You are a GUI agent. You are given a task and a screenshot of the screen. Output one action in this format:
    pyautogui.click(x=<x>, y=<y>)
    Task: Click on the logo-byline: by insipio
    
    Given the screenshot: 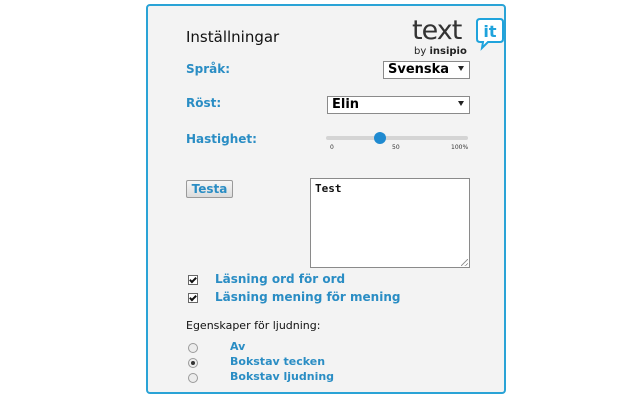 What is the action you would take?
    pyautogui.click(x=440, y=51)
    